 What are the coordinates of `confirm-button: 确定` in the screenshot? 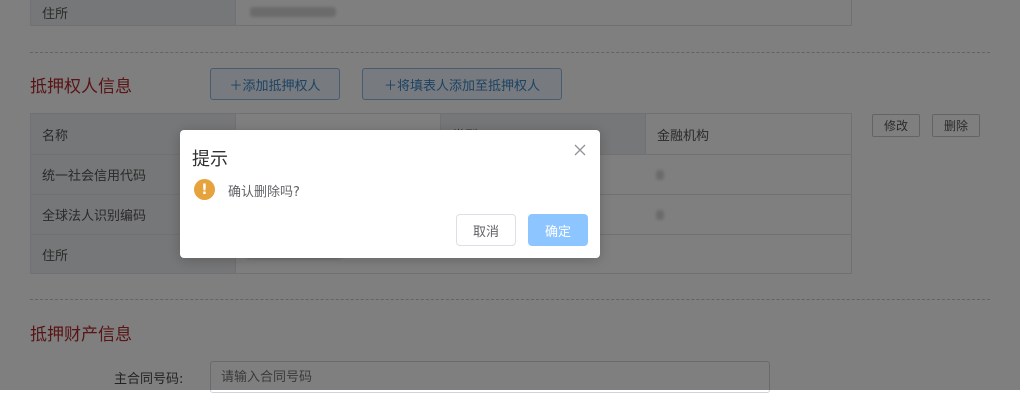 It's located at (558, 230).